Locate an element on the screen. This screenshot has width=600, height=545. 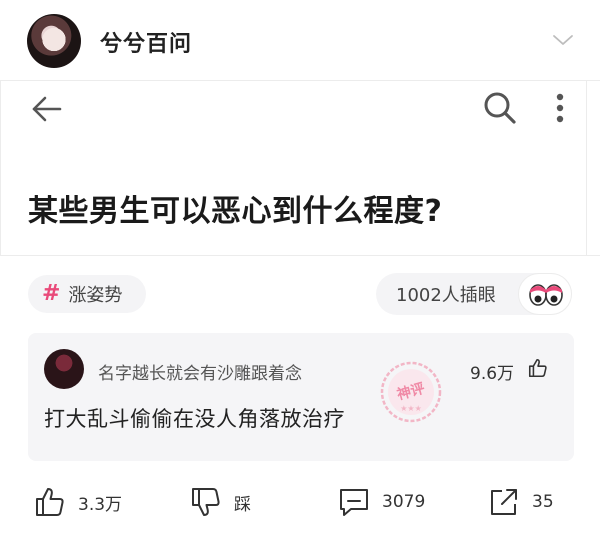
comment-count: 3079 is located at coordinates (404, 502).